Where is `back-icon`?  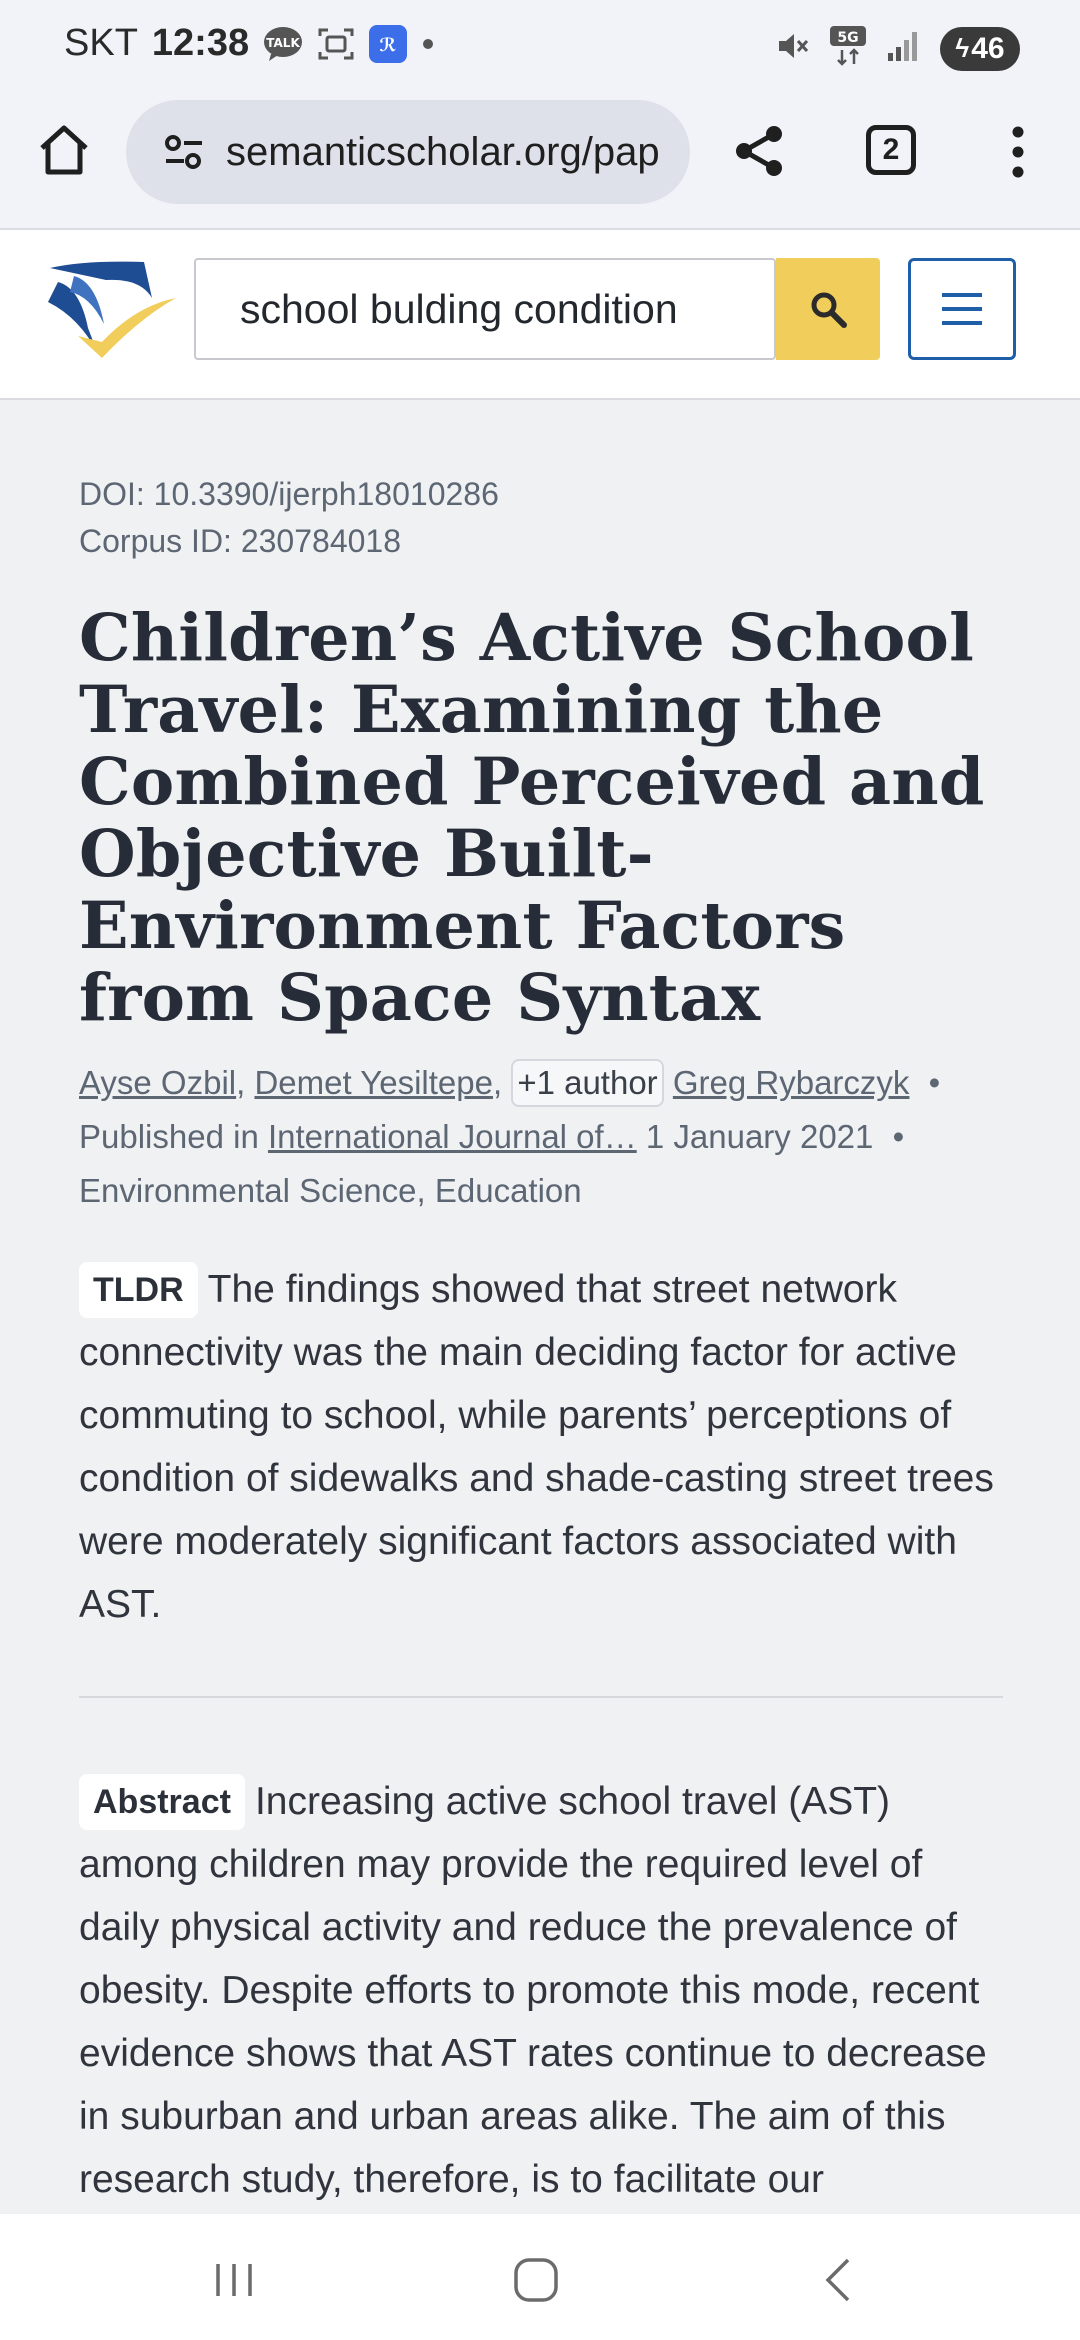 back-icon is located at coordinates (838, 2280).